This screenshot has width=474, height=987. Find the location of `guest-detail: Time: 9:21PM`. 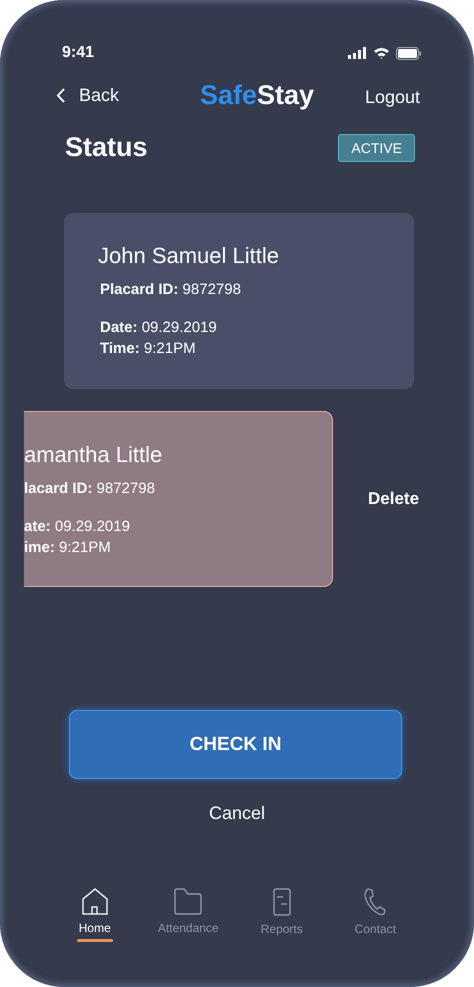

guest-detail: Time: 9:21PM is located at coordinates (148, 349).